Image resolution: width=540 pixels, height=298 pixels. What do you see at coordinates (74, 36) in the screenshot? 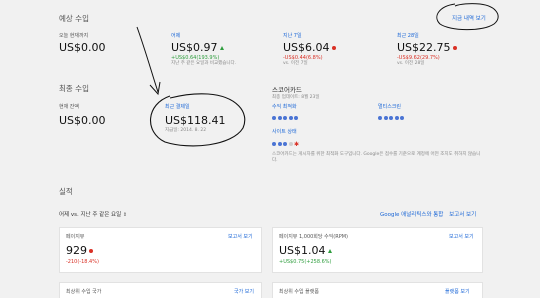
I see `today-label: 오늘 현재까지` at bounding box center [74, 36].